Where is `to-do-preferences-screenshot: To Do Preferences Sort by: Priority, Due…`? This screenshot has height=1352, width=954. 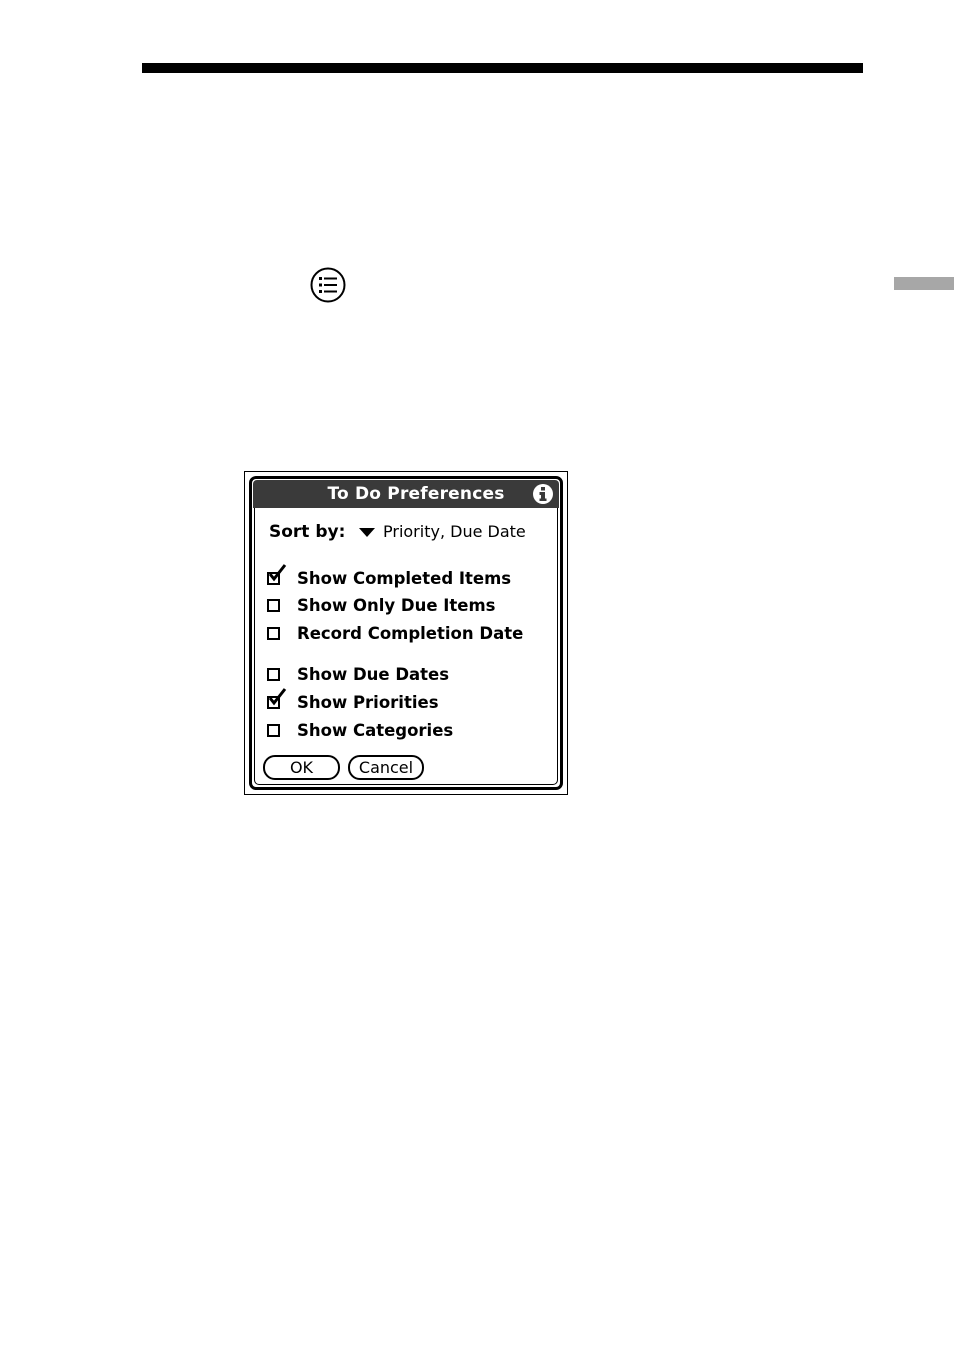
to-do-preferences-screenshot: To Do Preferences Sort by: Priority, Due… is located at coordinates (406, 633).